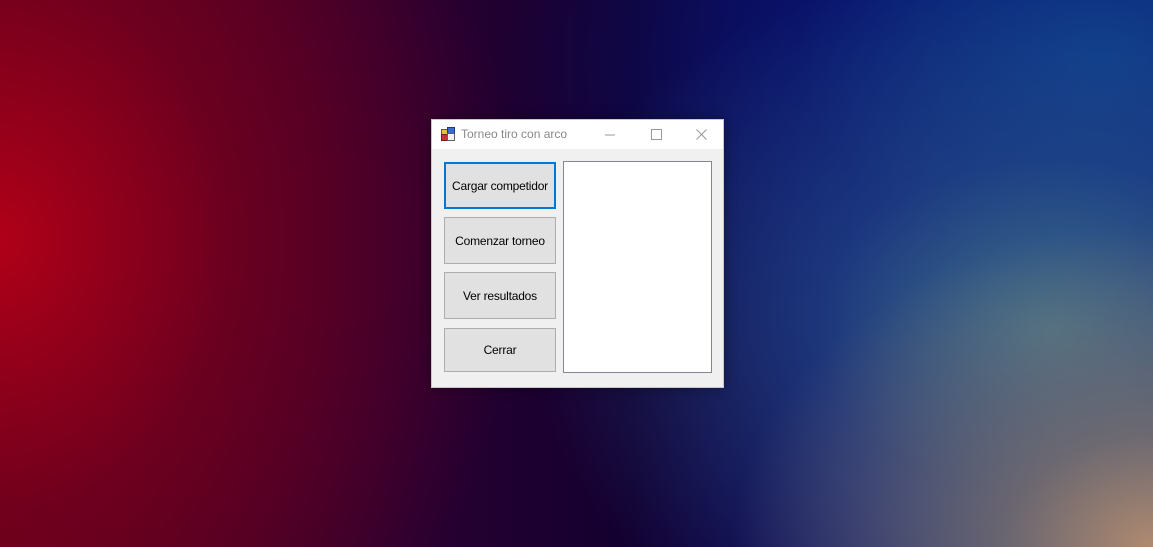  What do you see at coordinates (637, 267) in the screenshot?
I see `competitors-listbox` at bounding box center [637, 267].